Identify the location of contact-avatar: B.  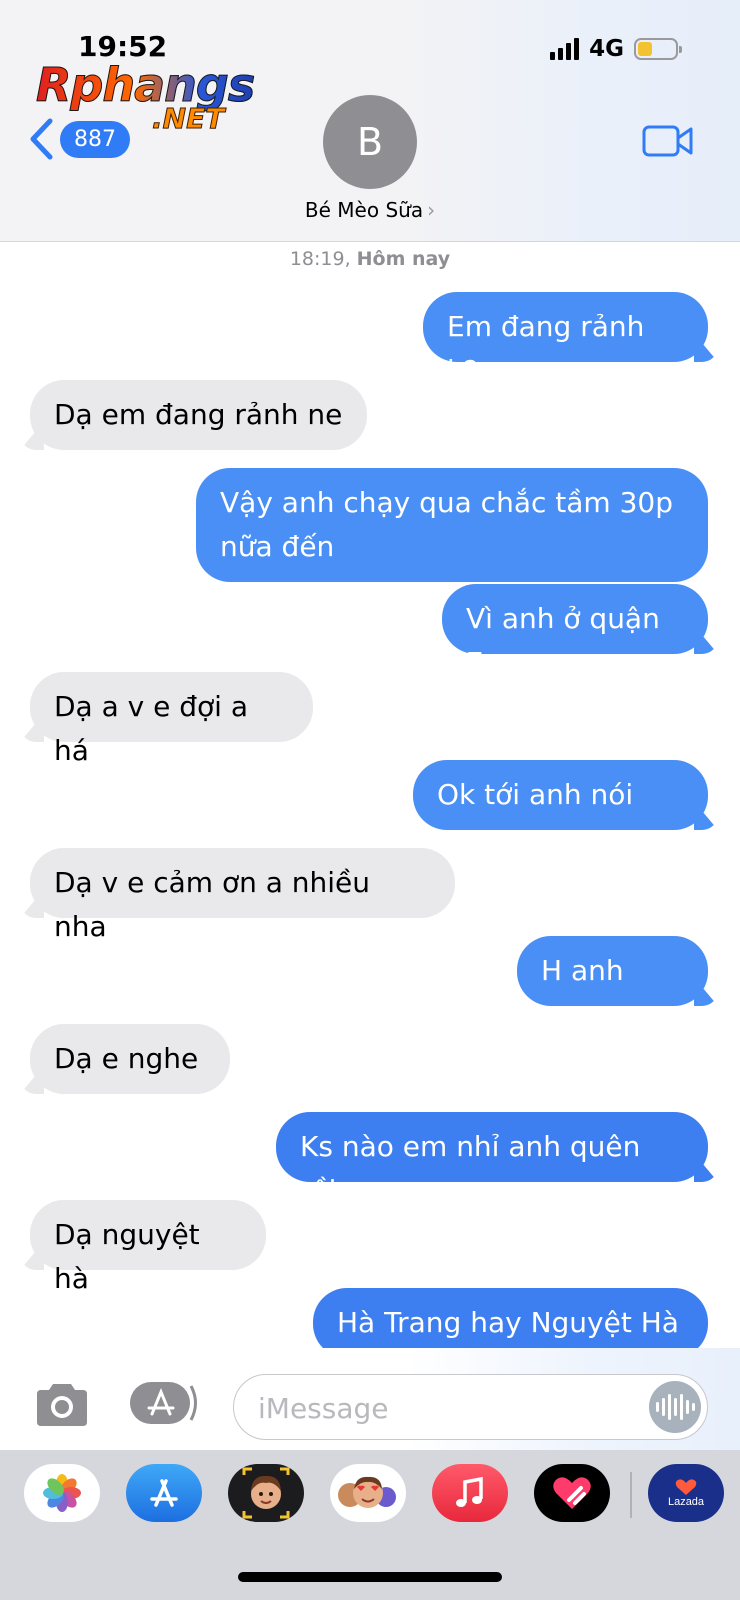
(370, 142).